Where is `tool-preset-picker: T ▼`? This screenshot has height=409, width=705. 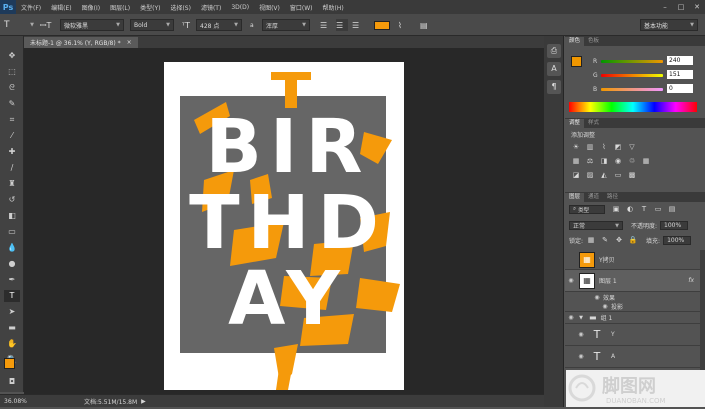 tool-preset-picker: T ▼ is located at coordinates (19, 25).